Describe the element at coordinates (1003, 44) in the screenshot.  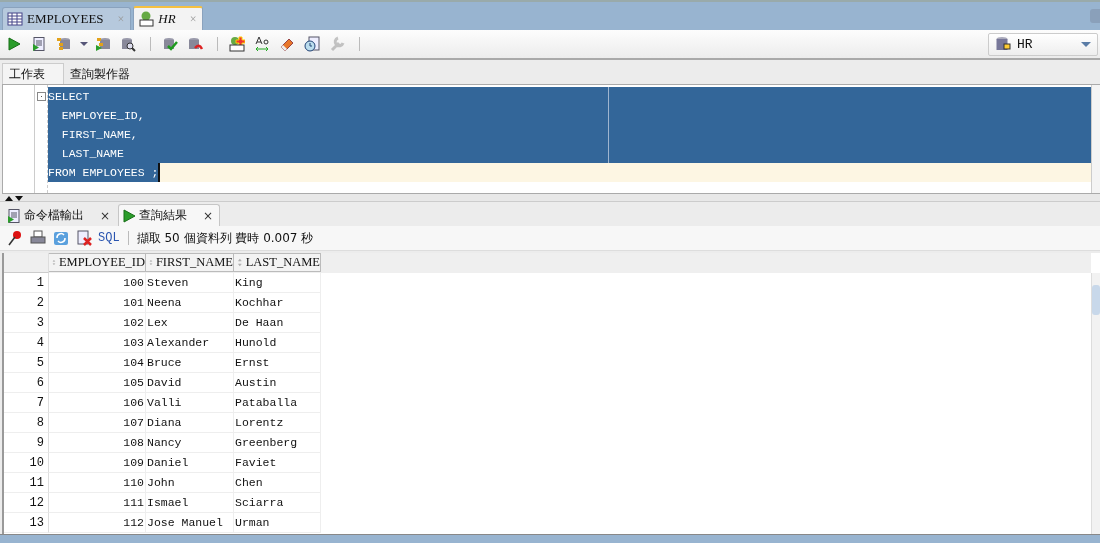
I see `database-icon` at that location.